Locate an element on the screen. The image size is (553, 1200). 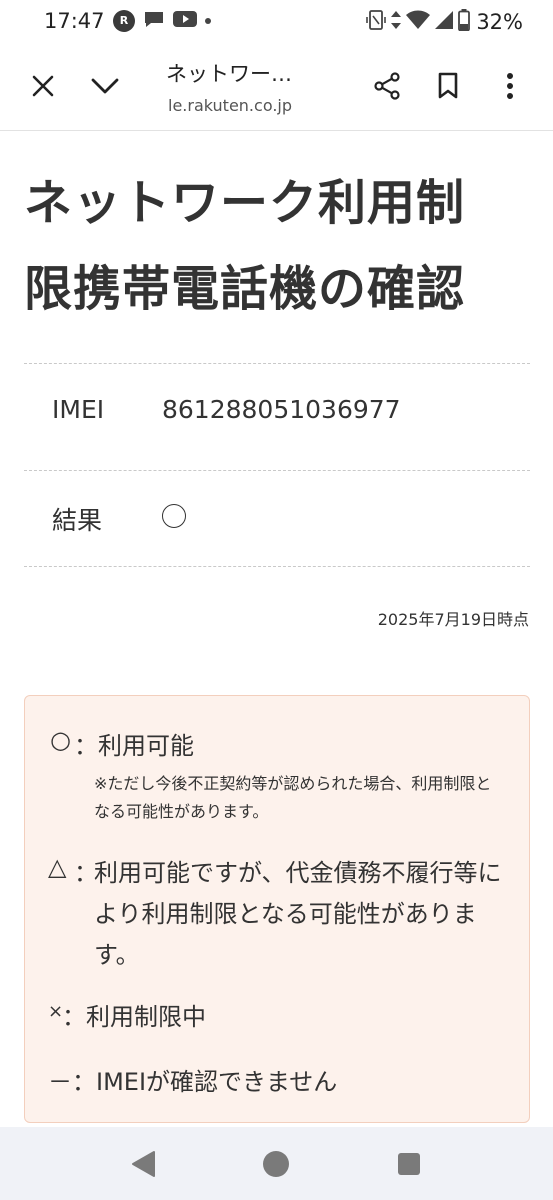
cross-symbol: × is located at coordinates (56, 1011).